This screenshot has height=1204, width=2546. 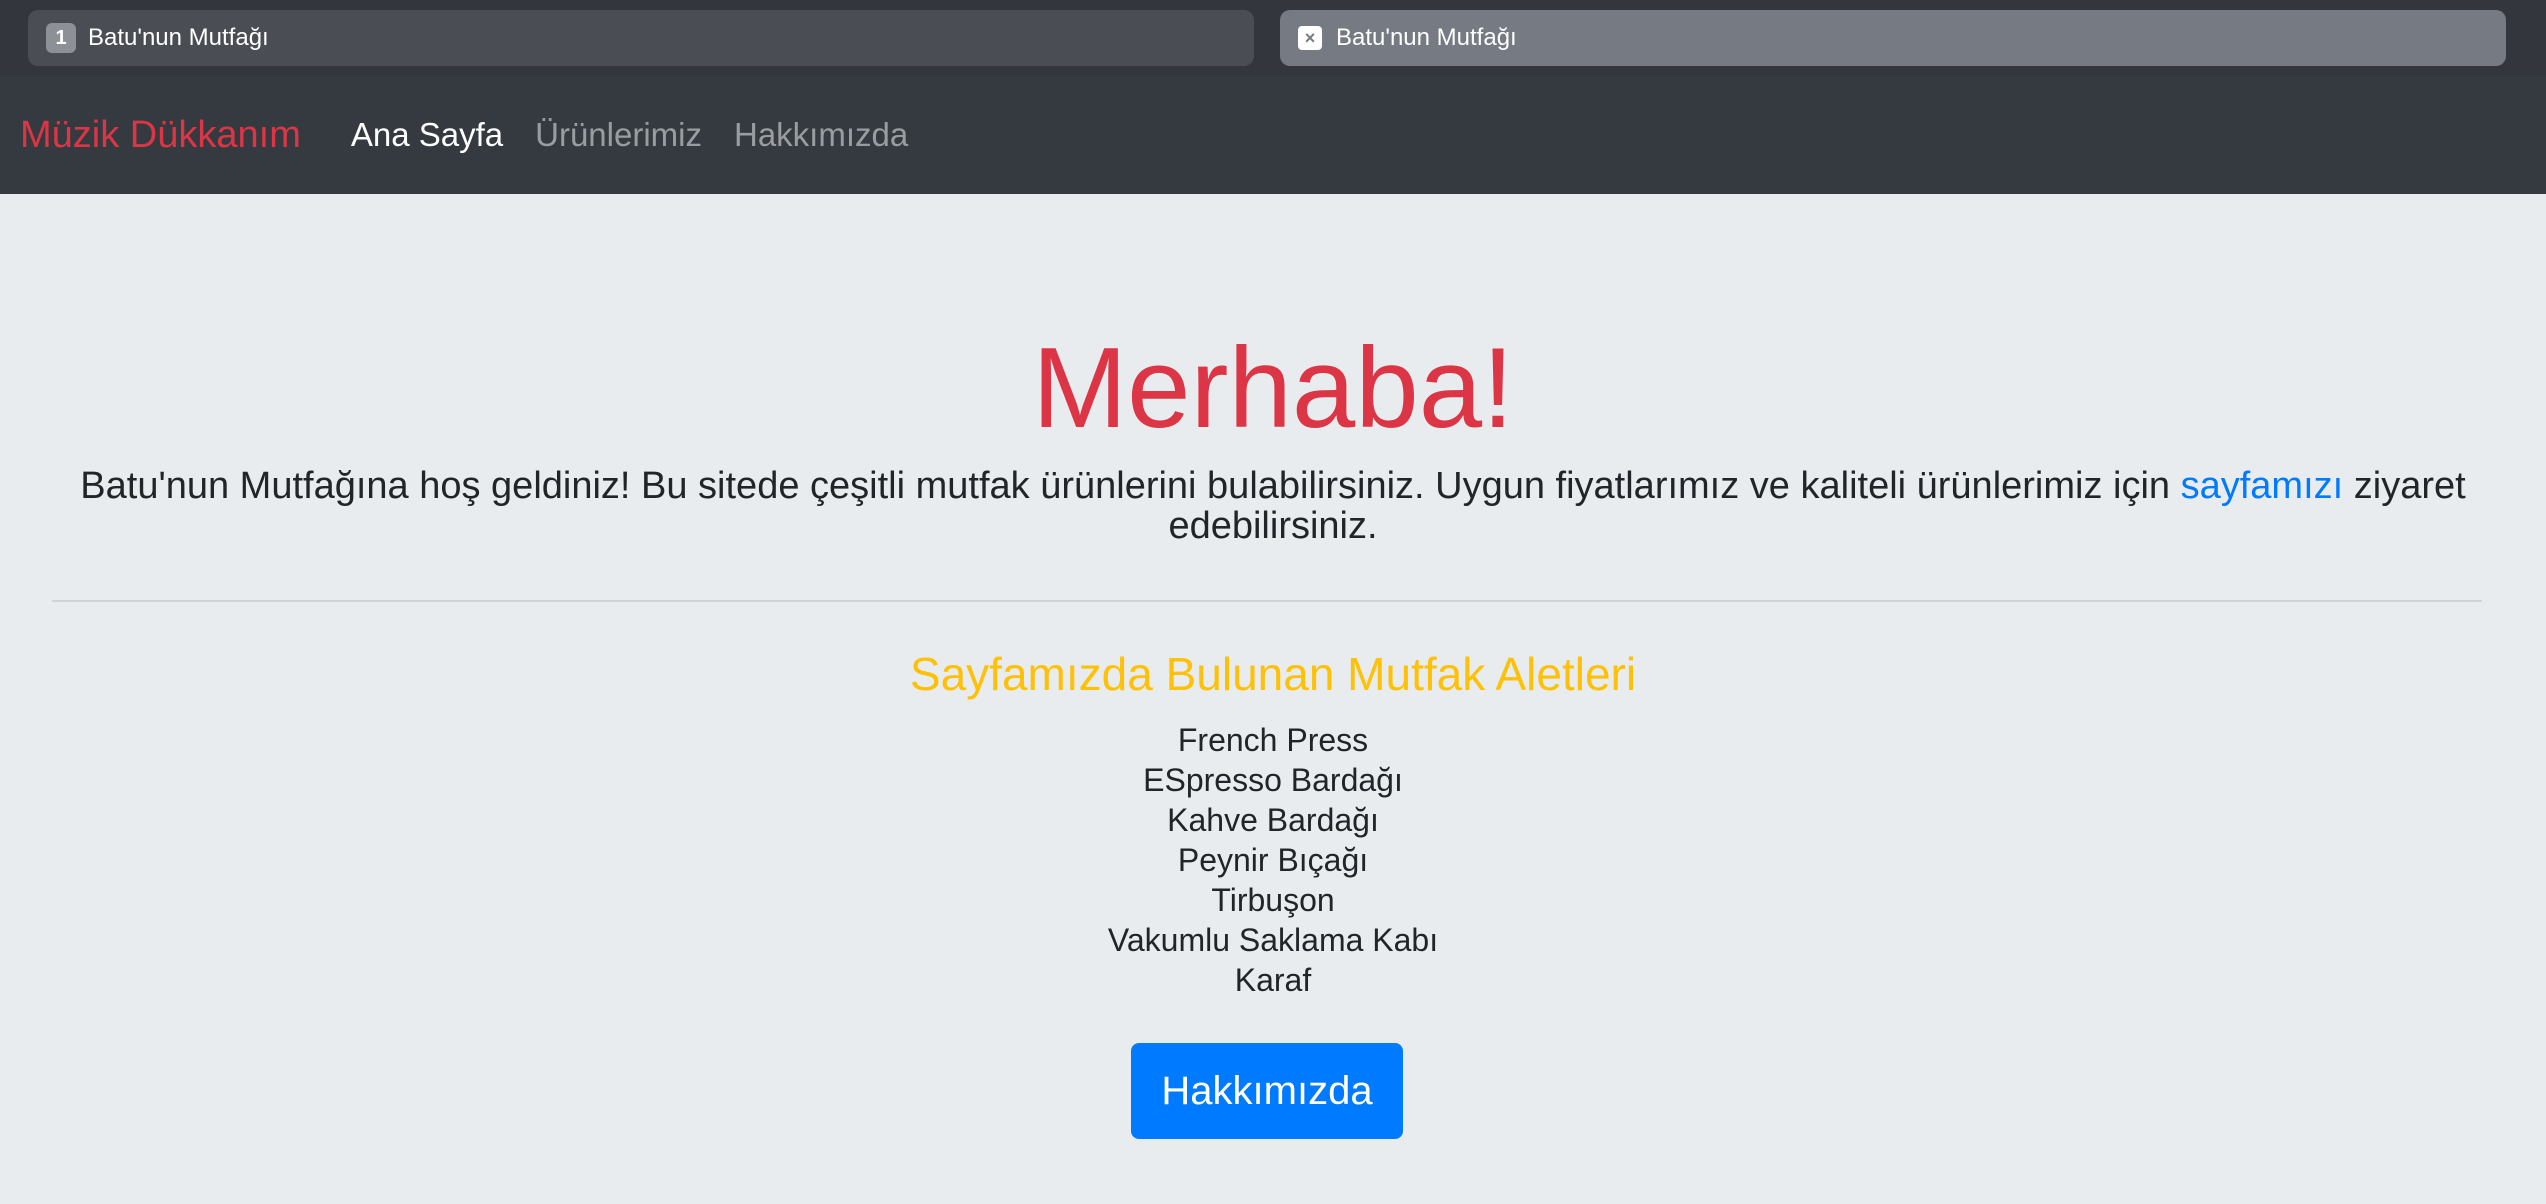 What do you see at coordinates (641, 38) in the screenshot?
I see `browser-tab-1: 1 Batu'nun Mutfağı` at bounding box center [641, 38].